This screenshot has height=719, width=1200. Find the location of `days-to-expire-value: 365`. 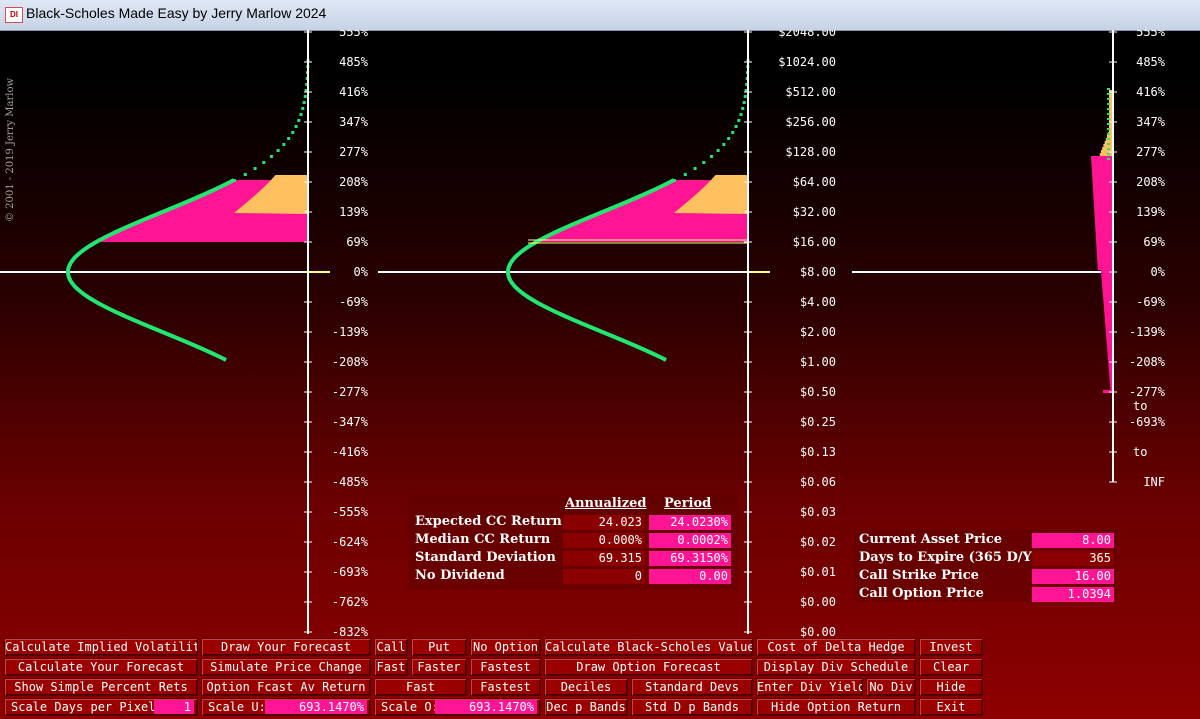

days-to-expire-value: 365 is located at coordinates (1073, 558).